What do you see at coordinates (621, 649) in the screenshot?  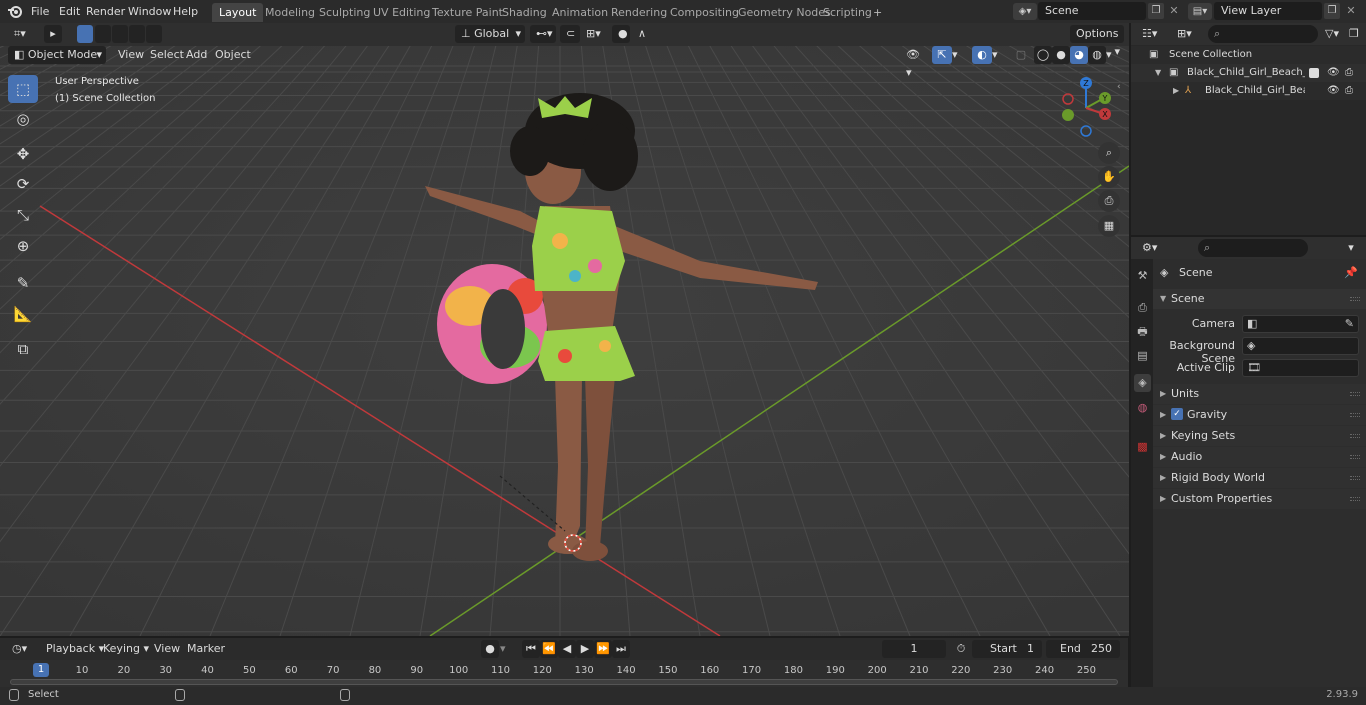 I see `jump-end-icon: ⏭` at bounding box center [621, 649].